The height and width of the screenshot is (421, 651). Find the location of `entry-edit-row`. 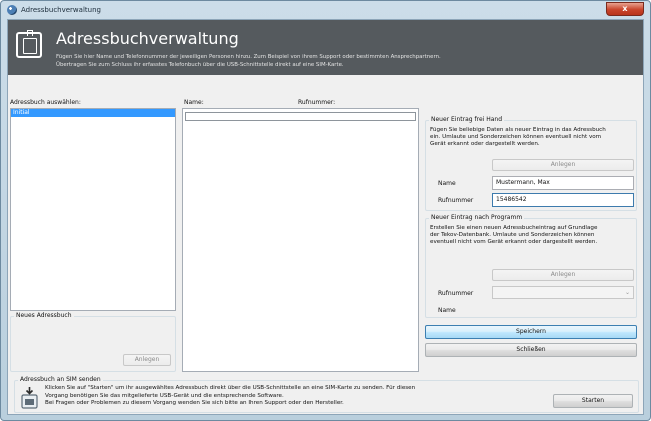

entry-edit-row is located at coordinates (300, 116).